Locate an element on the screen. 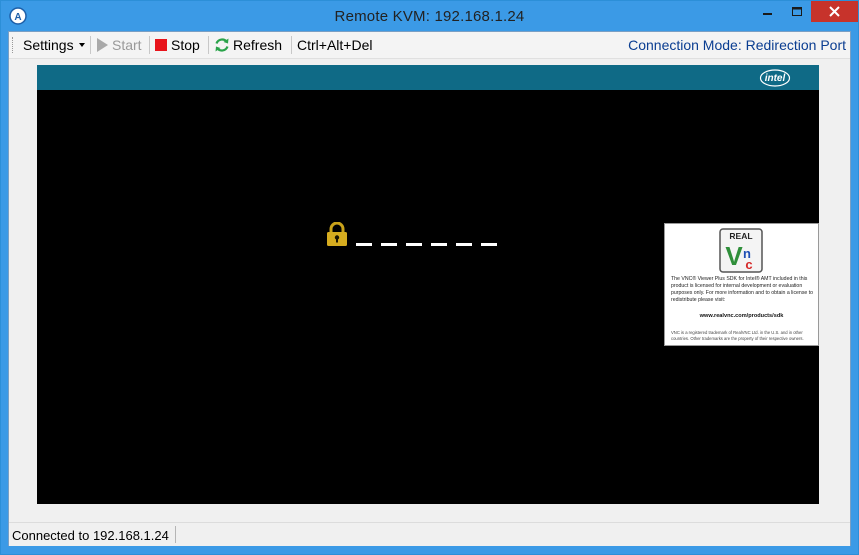  maximize-button is located at coordinates (797, 11).